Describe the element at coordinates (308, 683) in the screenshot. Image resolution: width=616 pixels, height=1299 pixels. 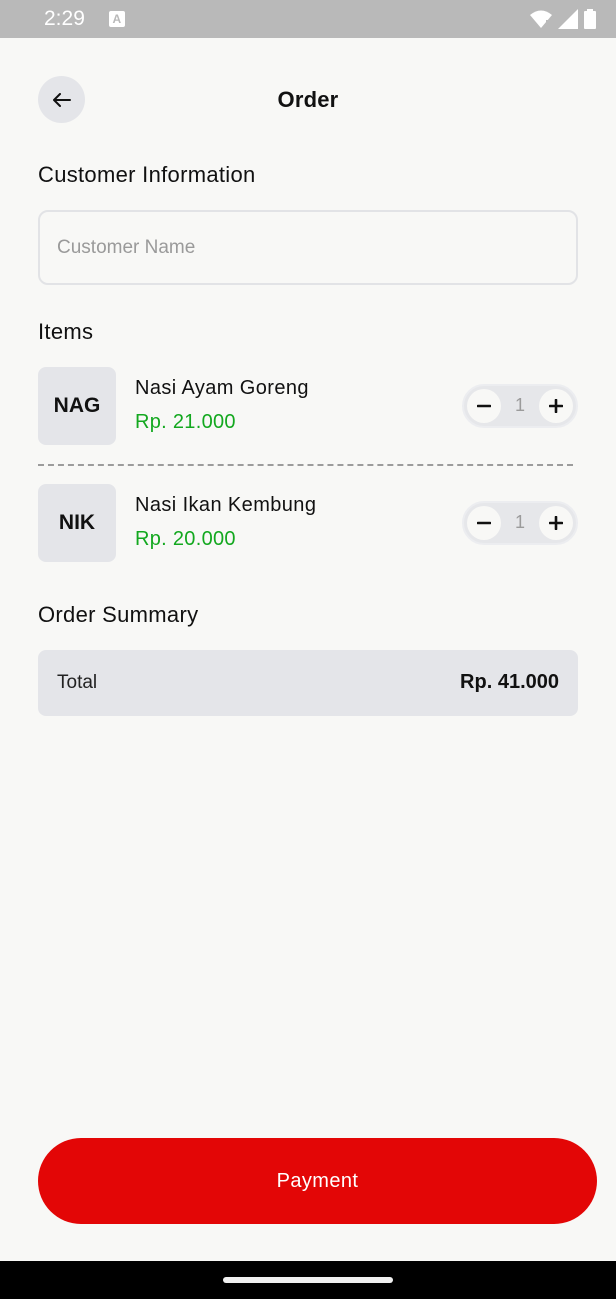
I see `order-total-row: Total Rp. 41.000` at that location.